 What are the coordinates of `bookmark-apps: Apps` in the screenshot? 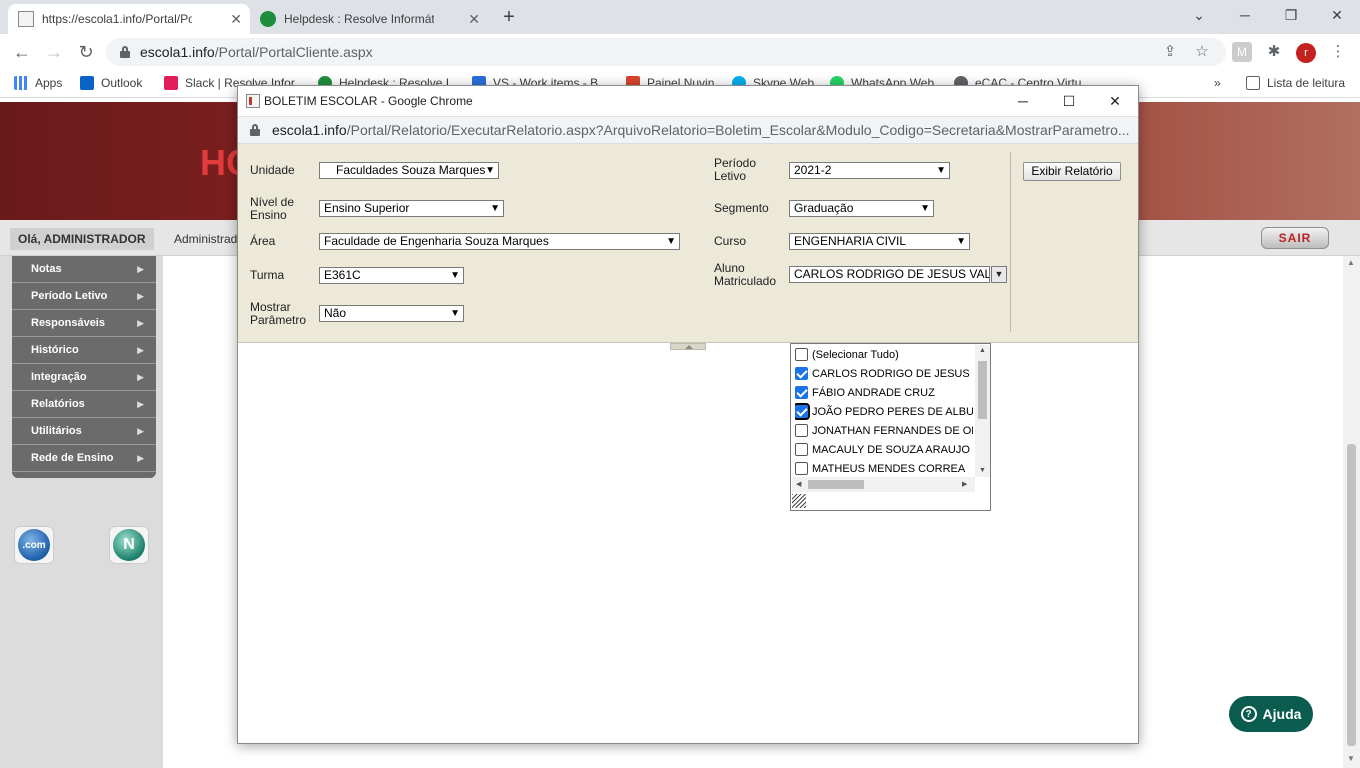 It's located at (38, 83).